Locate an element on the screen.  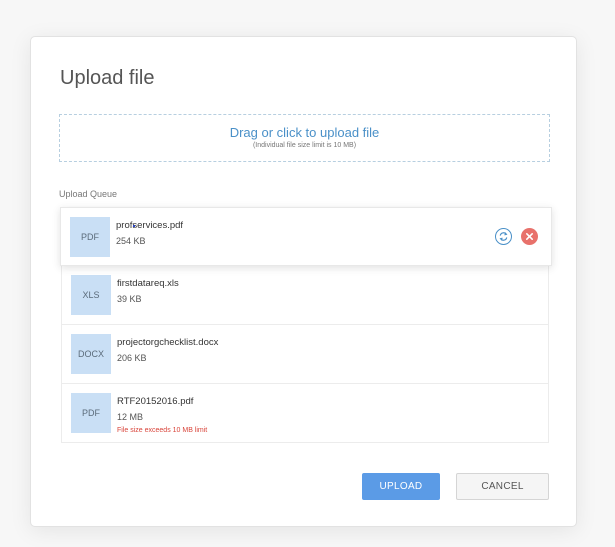
upload-button: UPLOAD is located at coordinates (401, 486).